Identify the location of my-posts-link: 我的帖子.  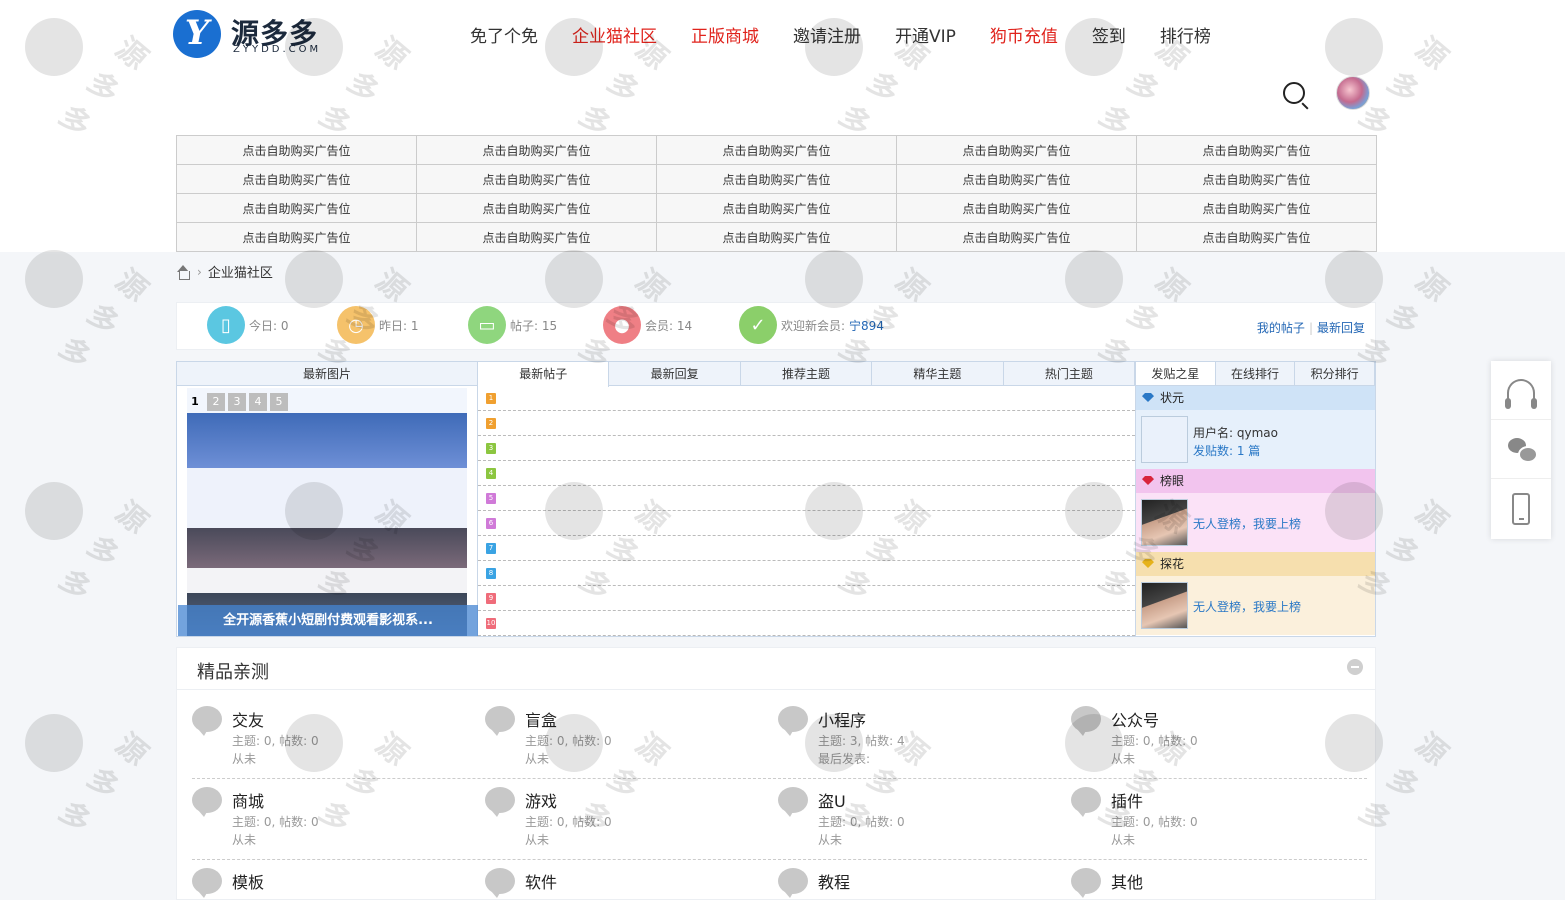
(1281, 328).